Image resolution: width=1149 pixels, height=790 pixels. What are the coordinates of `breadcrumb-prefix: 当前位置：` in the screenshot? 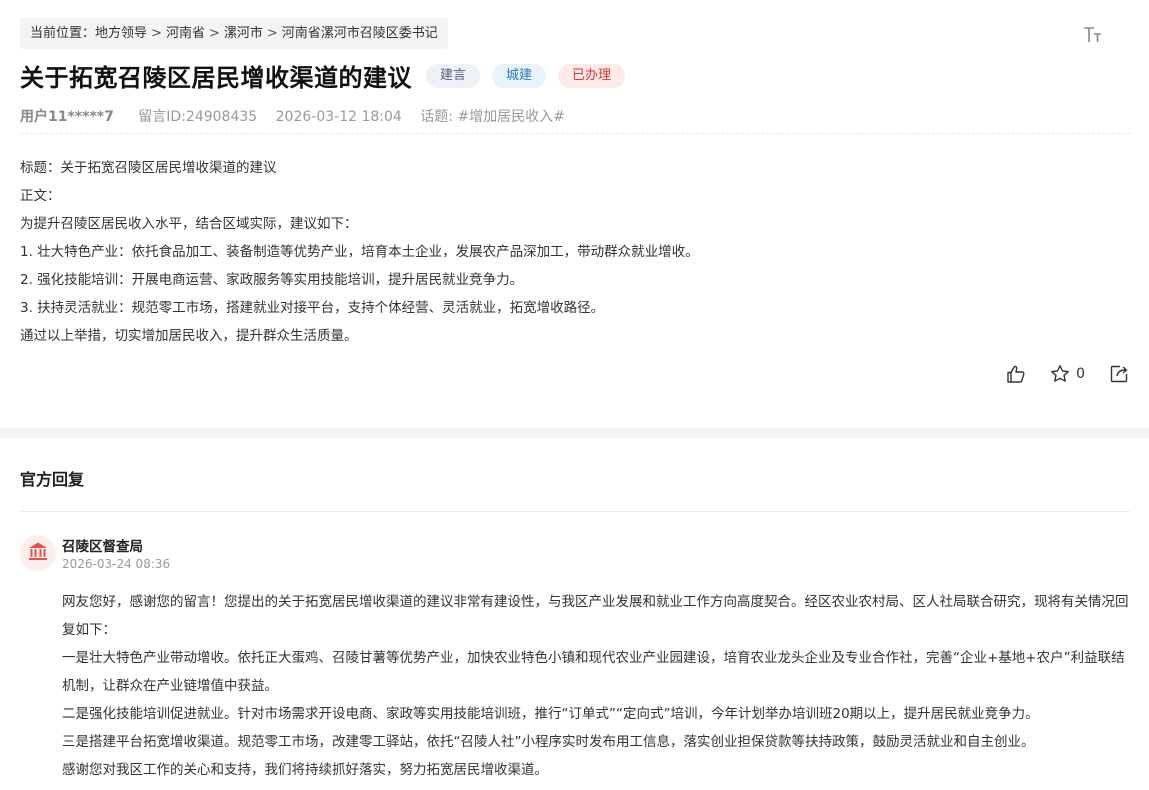 It's located at (63, 33).